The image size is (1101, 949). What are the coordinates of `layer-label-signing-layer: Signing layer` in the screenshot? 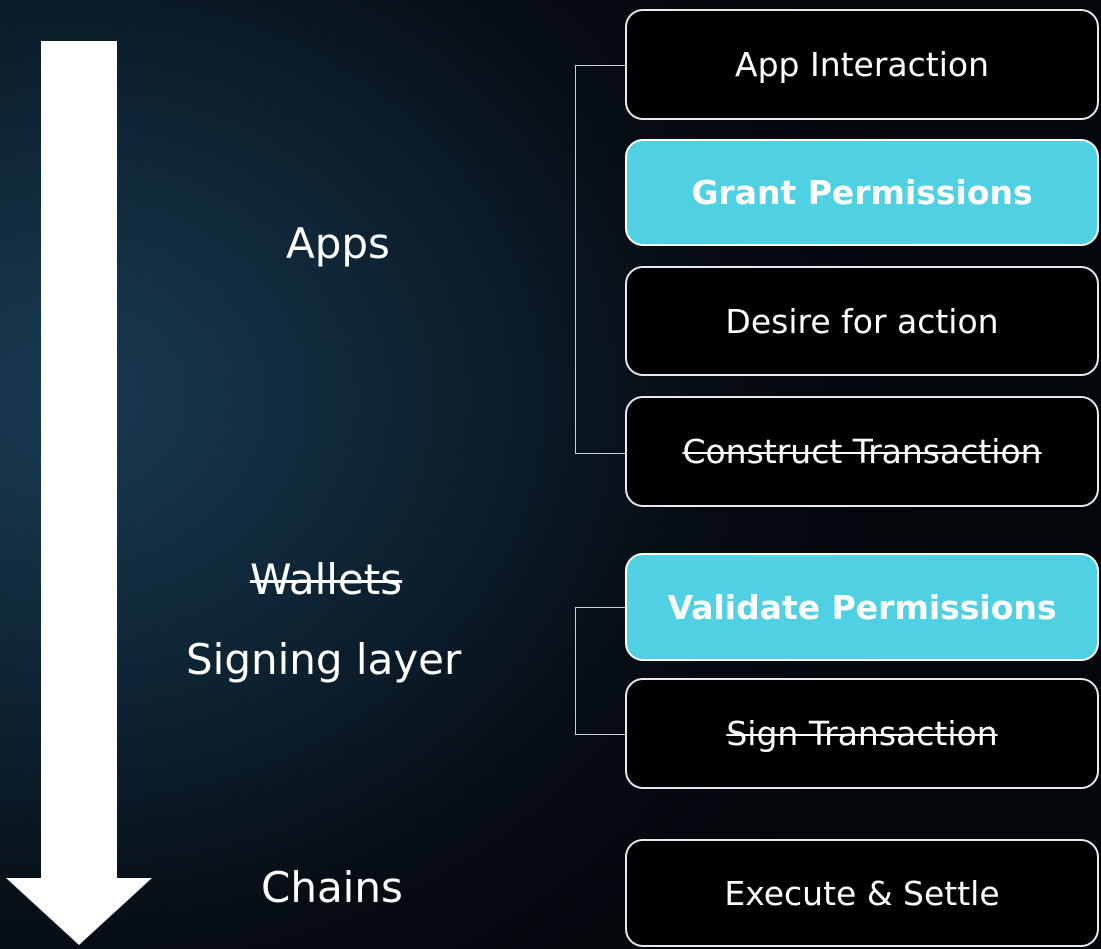 It's located at (324, 659).